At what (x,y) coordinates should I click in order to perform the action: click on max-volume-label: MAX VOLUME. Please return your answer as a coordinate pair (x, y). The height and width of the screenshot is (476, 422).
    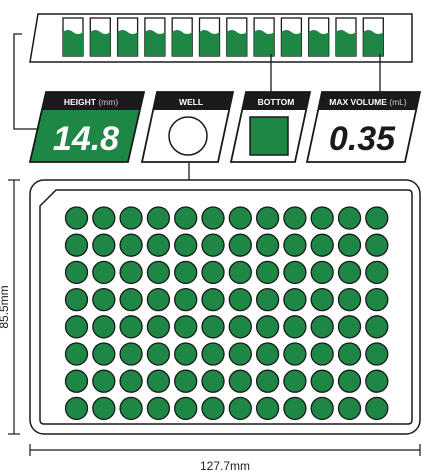
    Looking at the image, I should click on (358, 102).